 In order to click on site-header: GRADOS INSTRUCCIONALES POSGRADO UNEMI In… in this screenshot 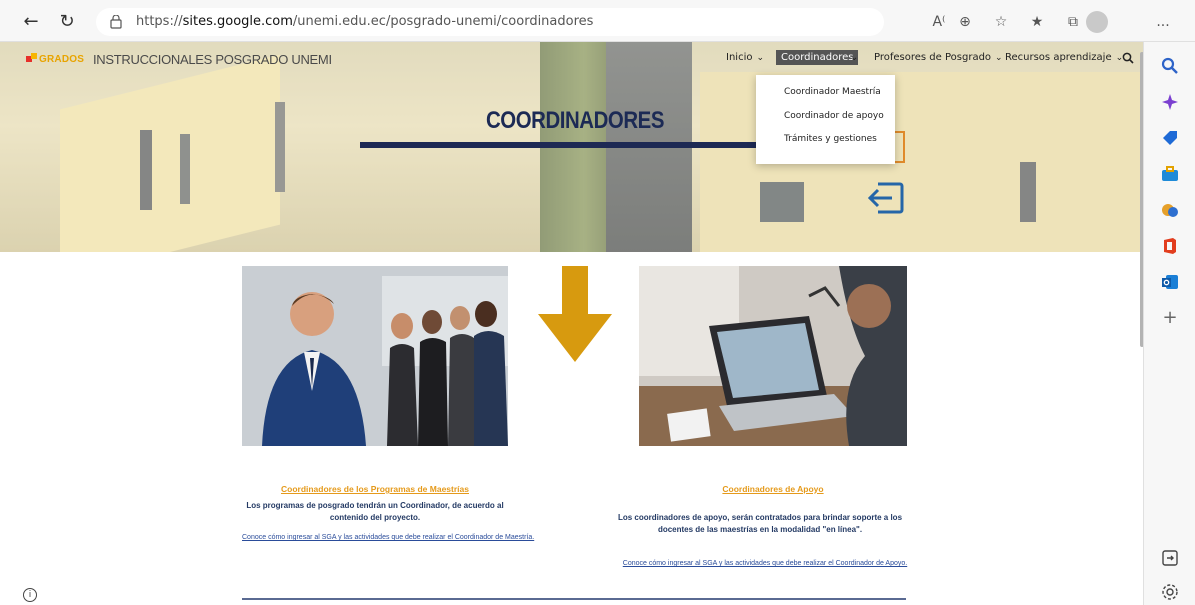, I will do `click(571, 59)`.